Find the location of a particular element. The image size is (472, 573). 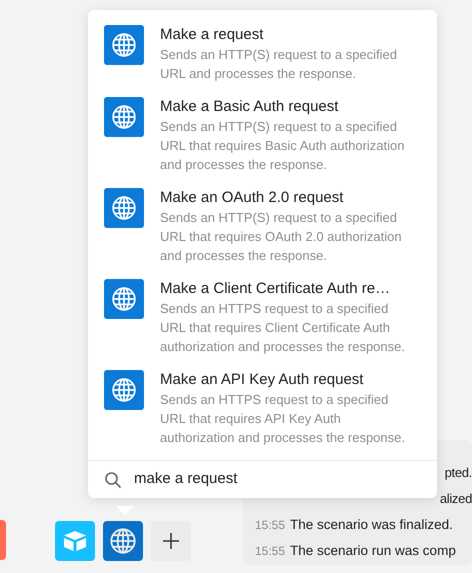

plus-icon is located at coordinates (171, 541).